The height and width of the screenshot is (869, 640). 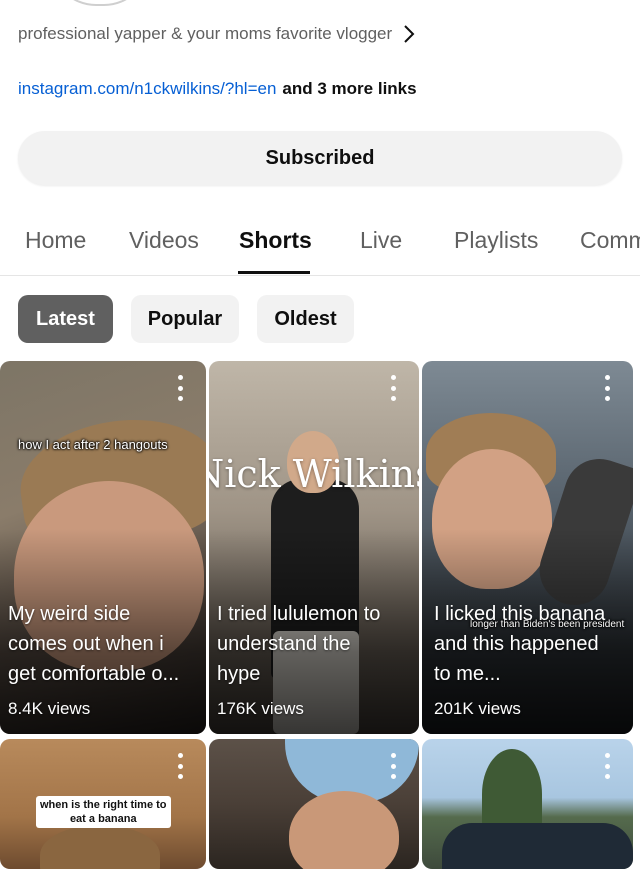 What do you see at coordinates (320, 158) in the screenshot?
I see `subscribed-button: Subscribed` at bounding box center [320, 158].